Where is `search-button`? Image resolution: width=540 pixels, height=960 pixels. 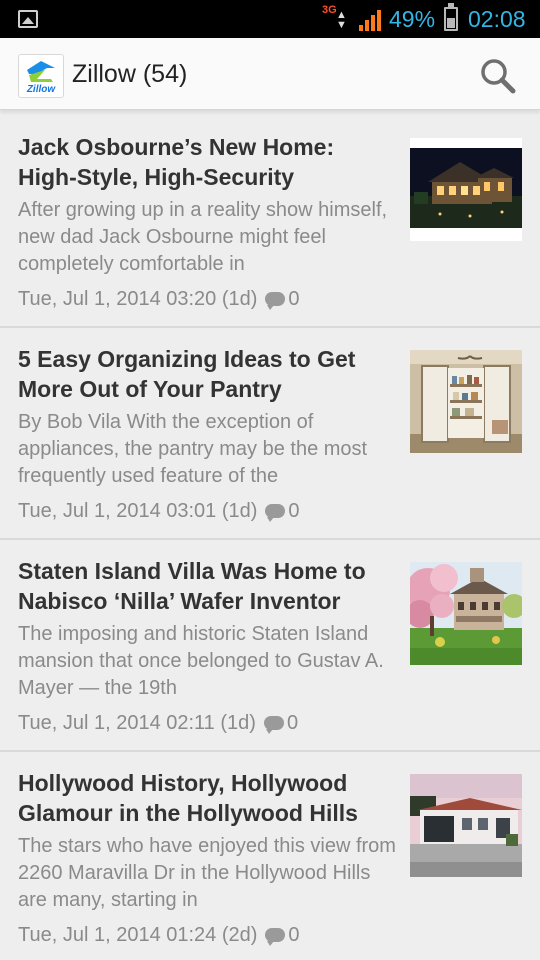
search-button is located at coordinates (498, 76).